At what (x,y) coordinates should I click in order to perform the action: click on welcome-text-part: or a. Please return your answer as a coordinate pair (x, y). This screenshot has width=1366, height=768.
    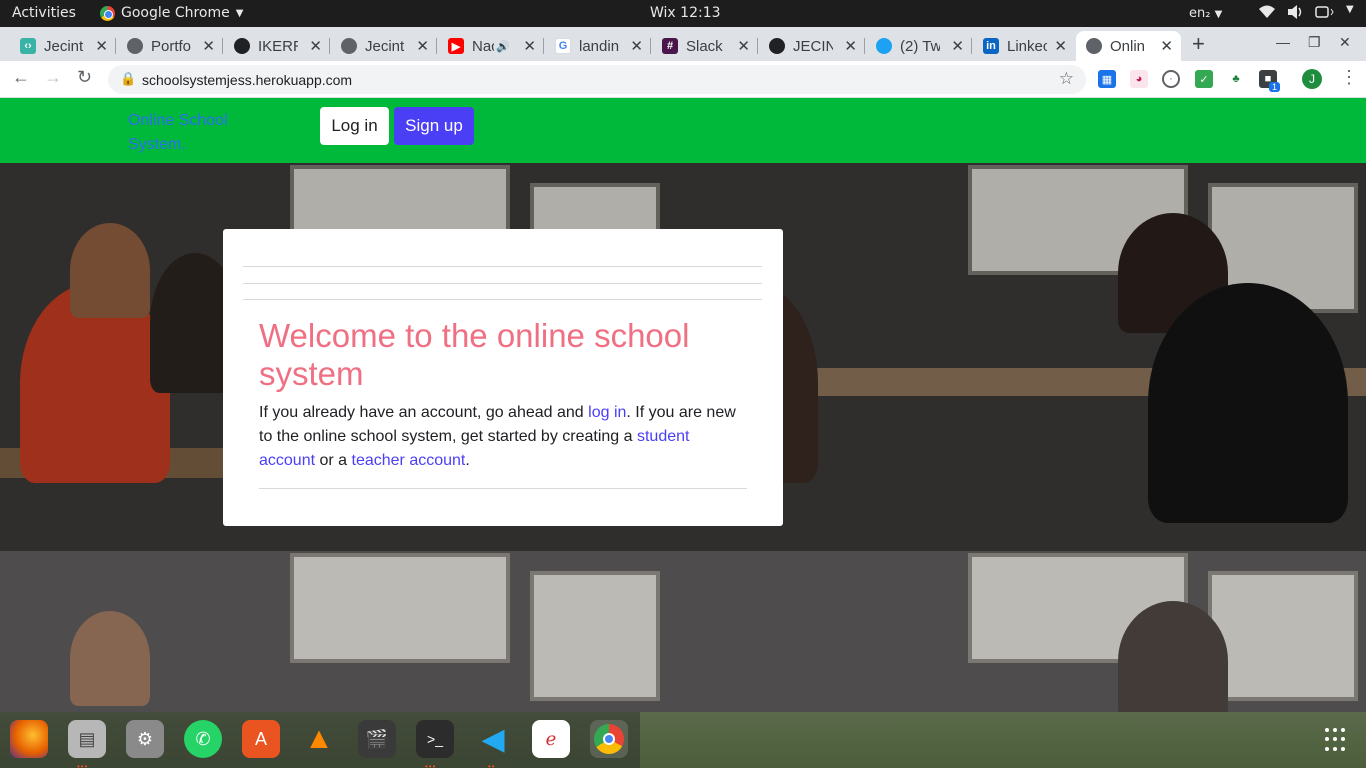
    Looking at the image, I should click on (333, 460).